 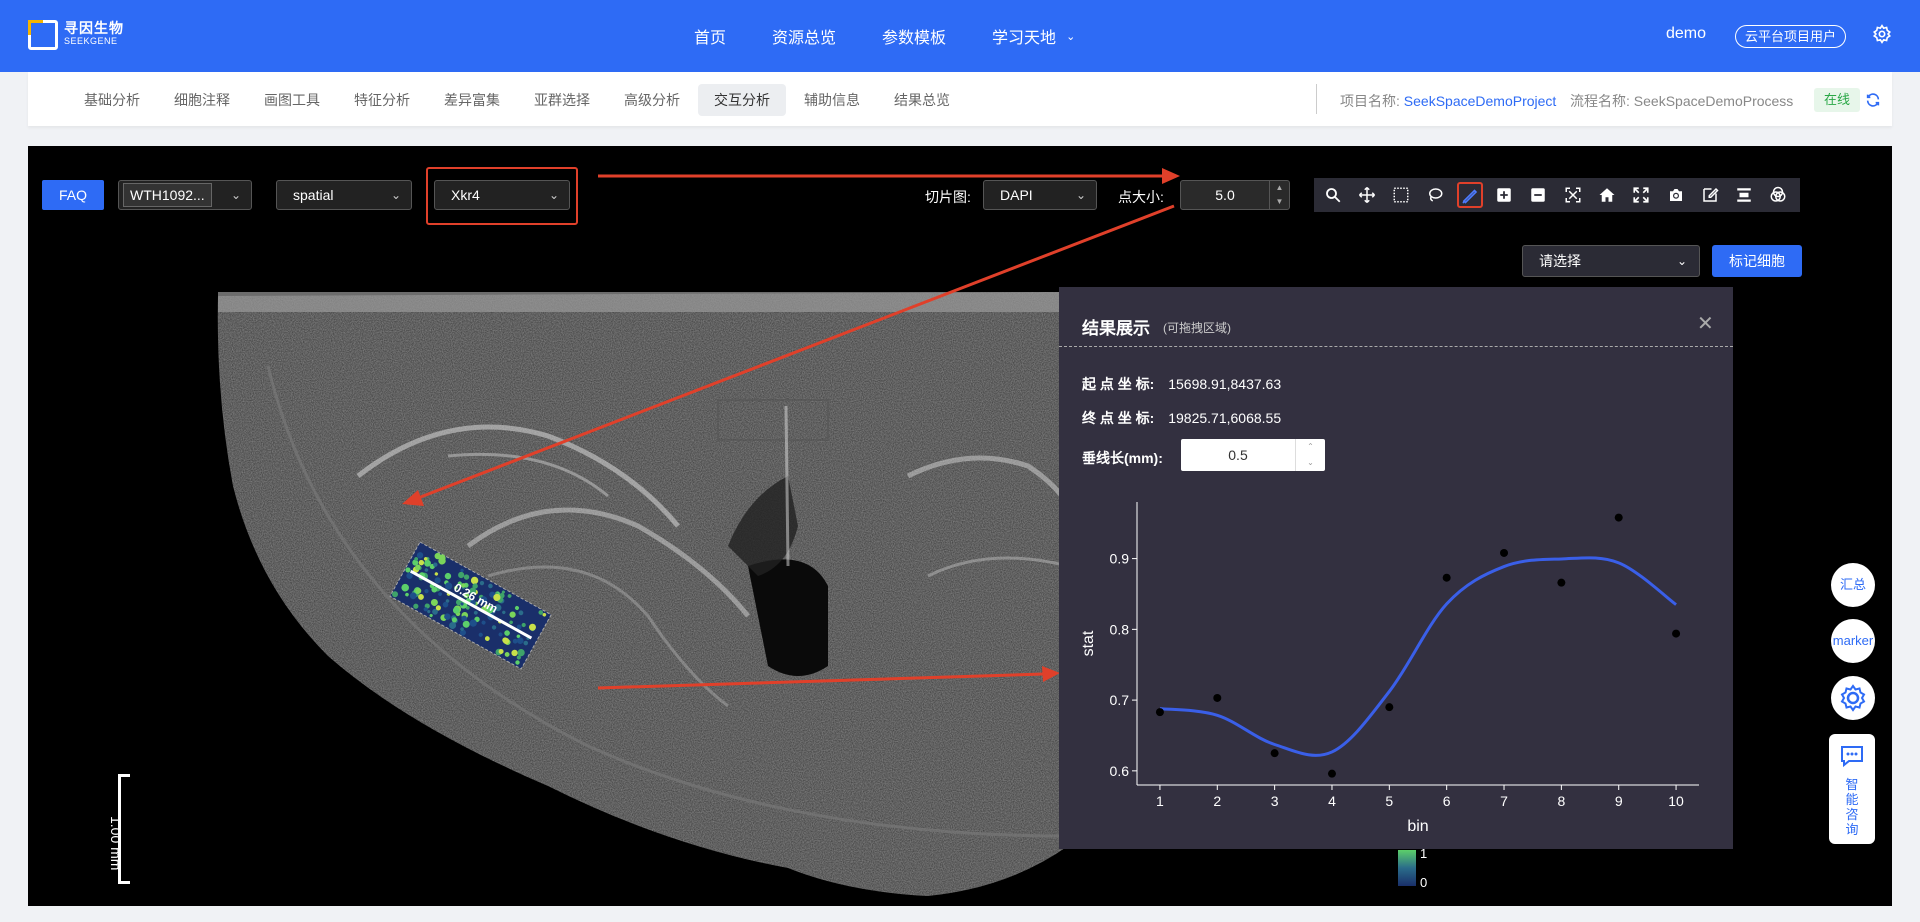 What do you see at coordinates (1197, 328) in the screenshot?
I see `result-subtitle: (可拖拽区域)` at bounding box center [1197, 328].